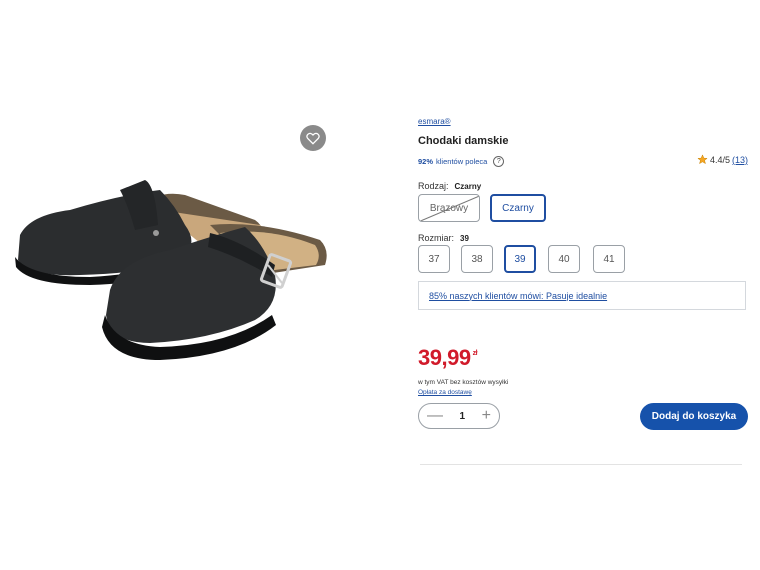 The height and width of the screenshot is (570, 760). Describe the element at coordinates (694, 416) in the screenshot. I see `add-to-cart-button: Dodaj do koszyka` at that location.